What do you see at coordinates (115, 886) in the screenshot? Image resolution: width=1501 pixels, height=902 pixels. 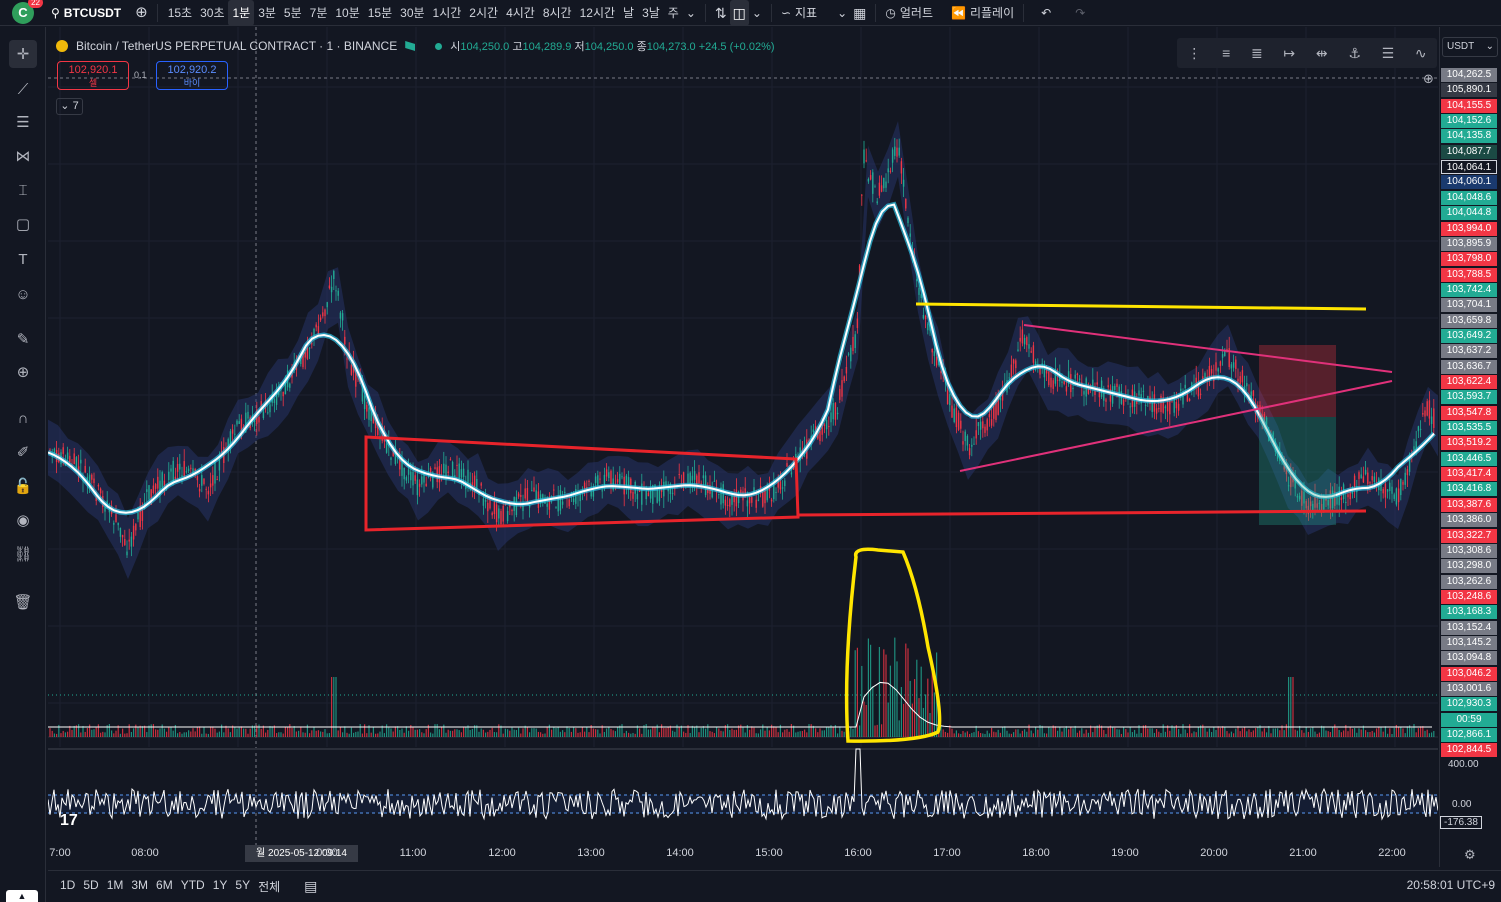 I see `range-2: 1M` at bounding box center [115, 886].